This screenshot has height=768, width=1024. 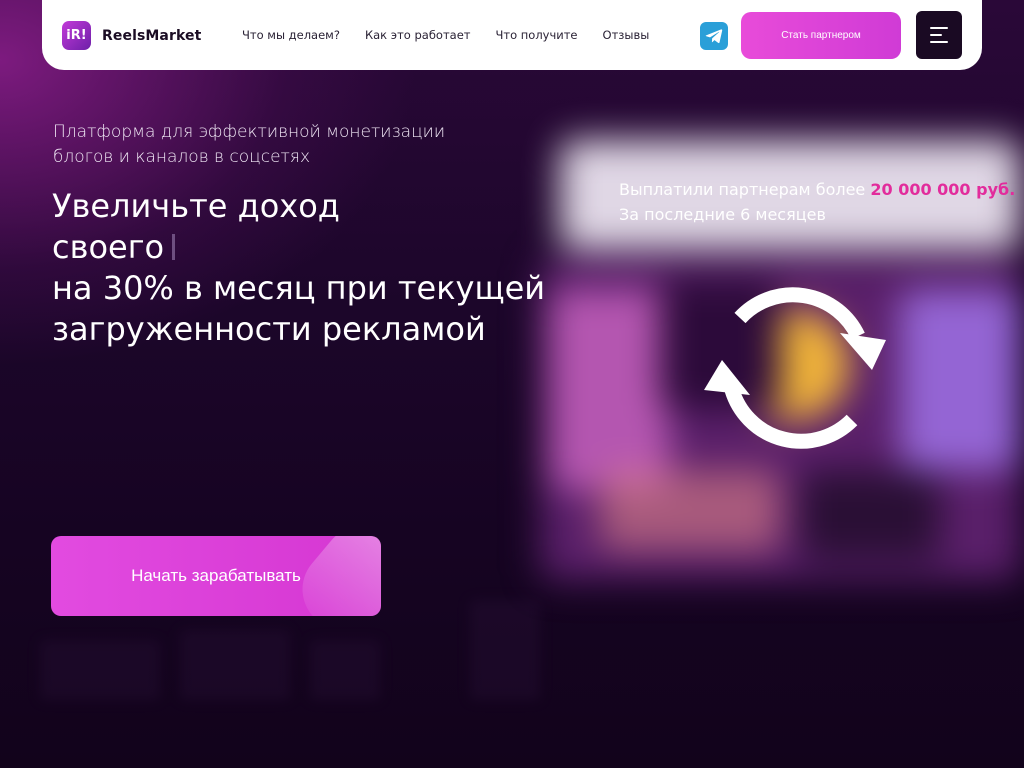 What do you see at coordinates (196, 206) in the screenshot?
I see `hero-title-line: Увеличьте доход` at bounding box center [196, 206].